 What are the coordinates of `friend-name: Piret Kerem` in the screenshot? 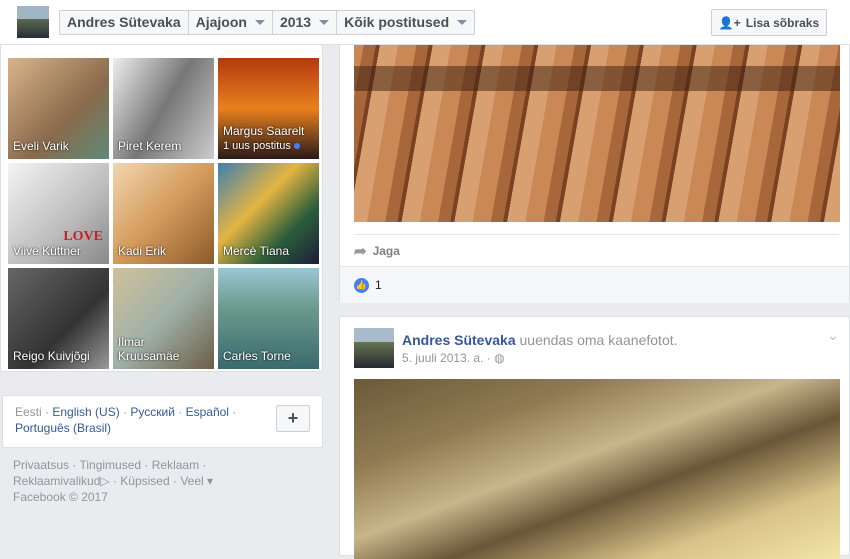 It's located at (150, 146).